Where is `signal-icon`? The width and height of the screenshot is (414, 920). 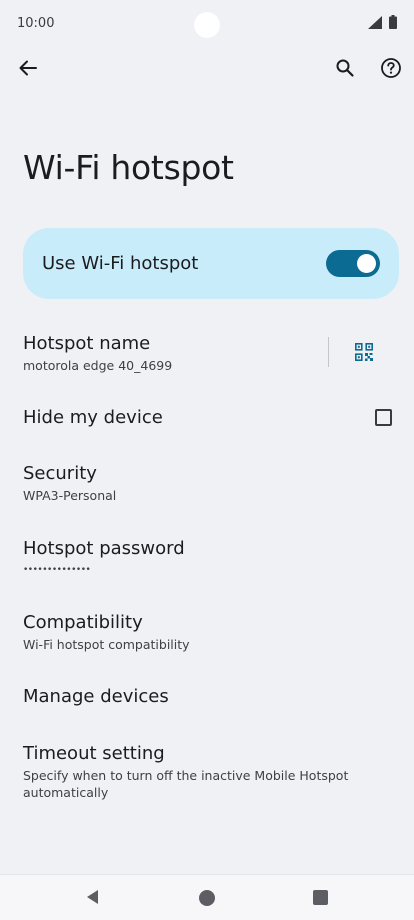
signal-icon is located at coordinates (375, 22).